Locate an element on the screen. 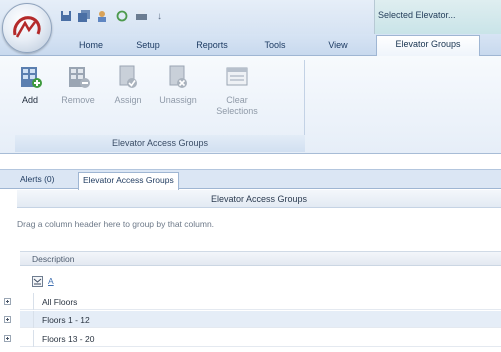 The image size is (501, 352). row-cell: Floors 1 - 12 is located at coordinates (260, 319).